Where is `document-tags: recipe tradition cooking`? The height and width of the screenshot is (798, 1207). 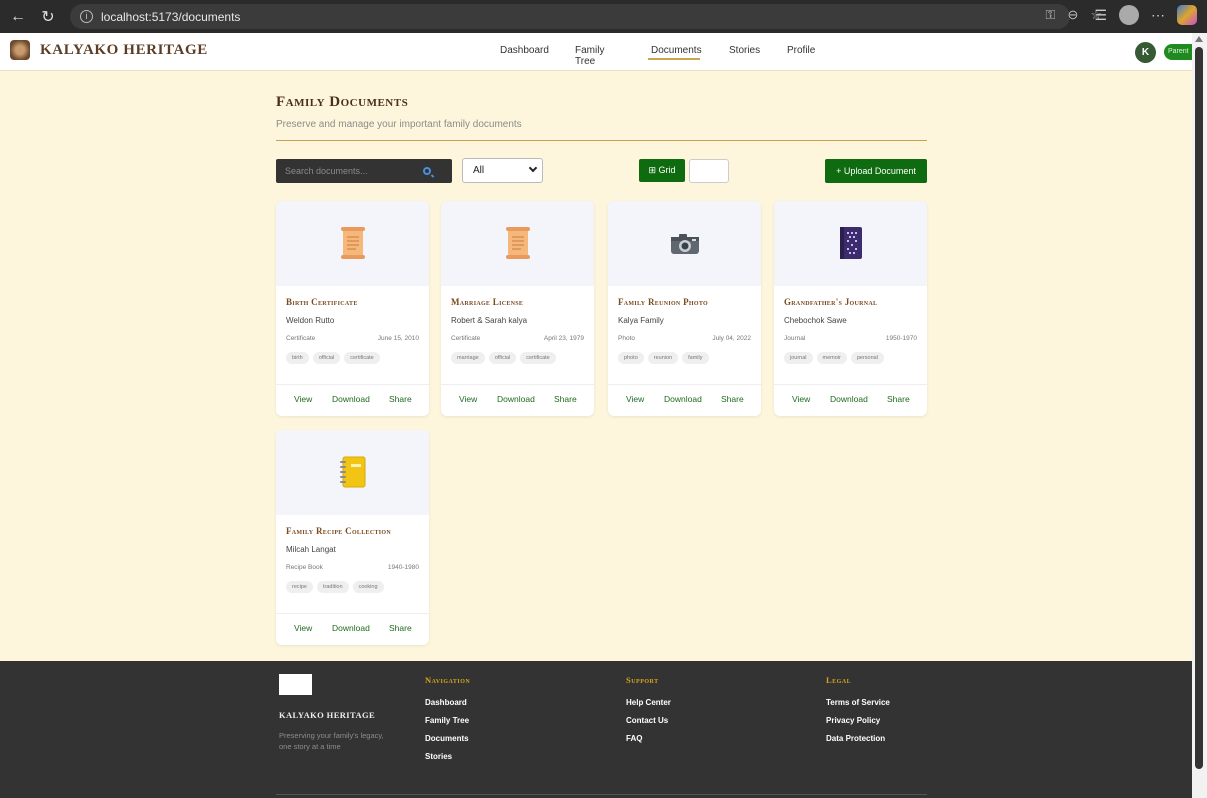
document-tags: recipe tradition cooking is located at coordinates (335, 587).